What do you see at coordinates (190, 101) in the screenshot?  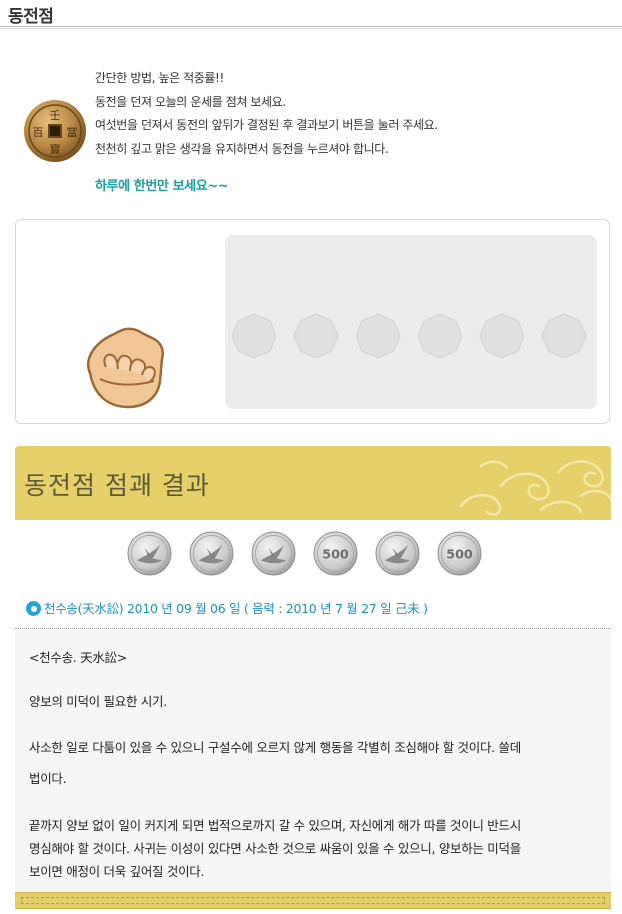 I see `intro-line: 동전을 던져 오늘의 운세를 점쳐 보세요.` at bounding box center [190, 101].